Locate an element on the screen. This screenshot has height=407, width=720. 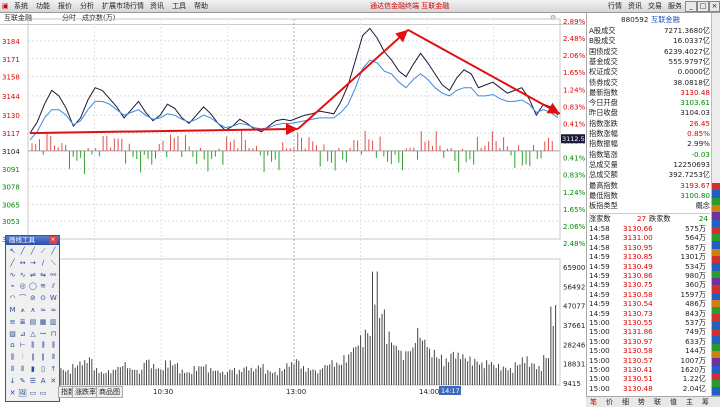
tick-time: 14:59 is located at coordinates (599, 313).